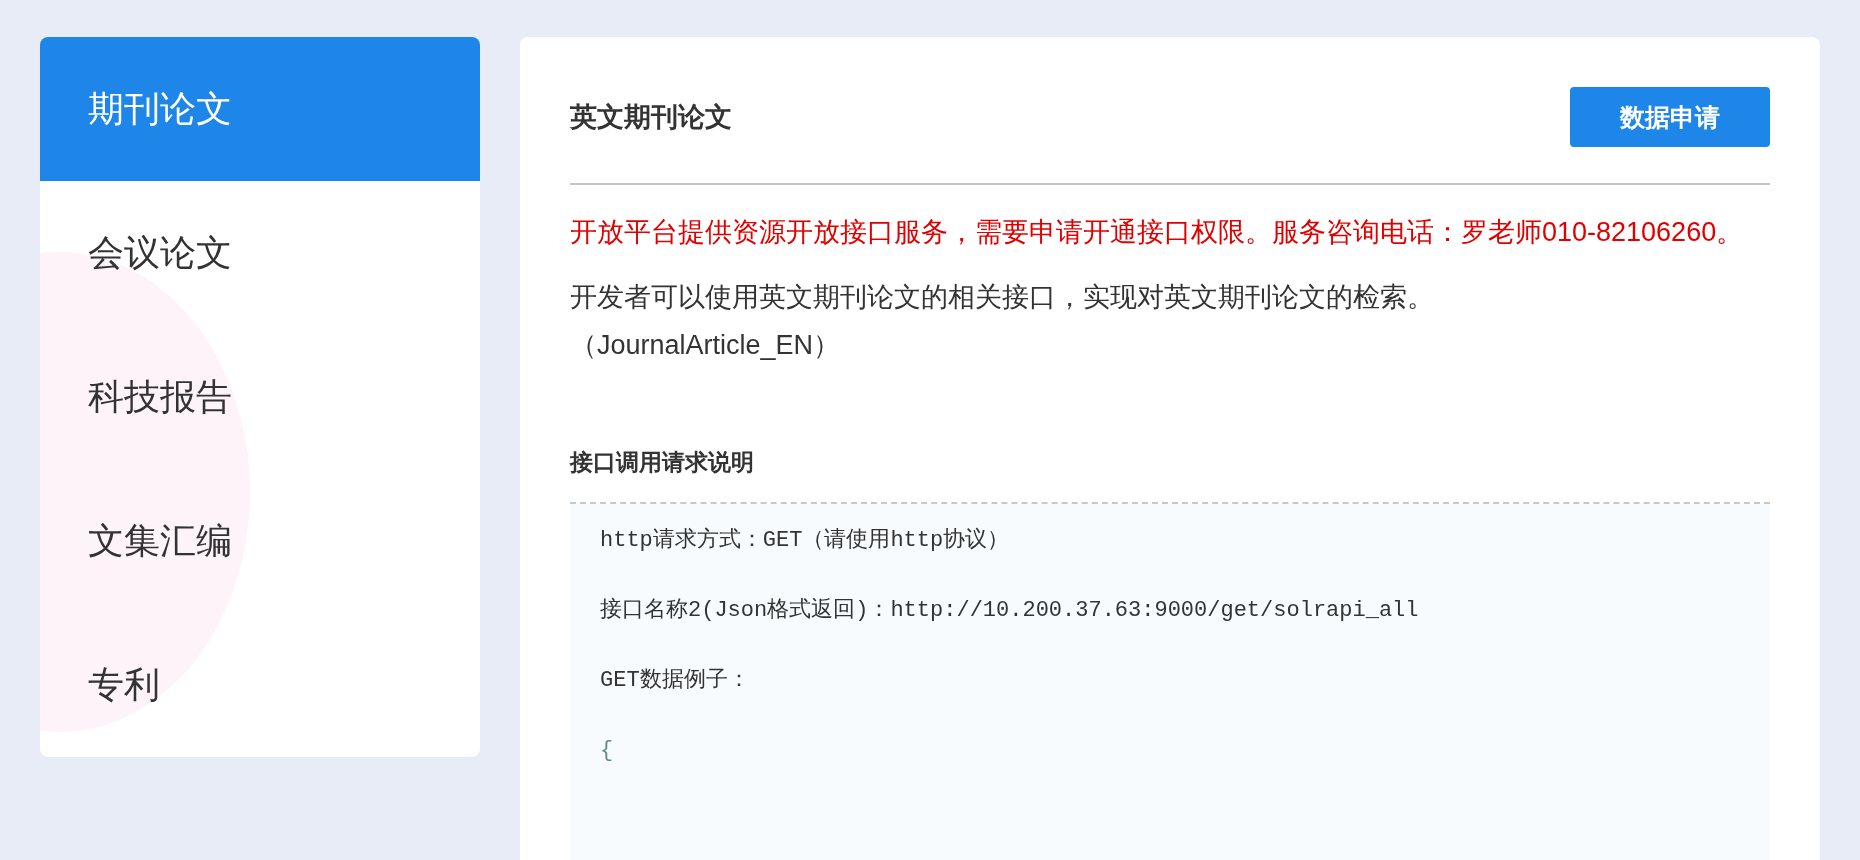 This screenshot has width=1860, height=860. Describe the element at coordinates (260, 685) in the screenshot. I see `sidebar-item: 专利` at that location.